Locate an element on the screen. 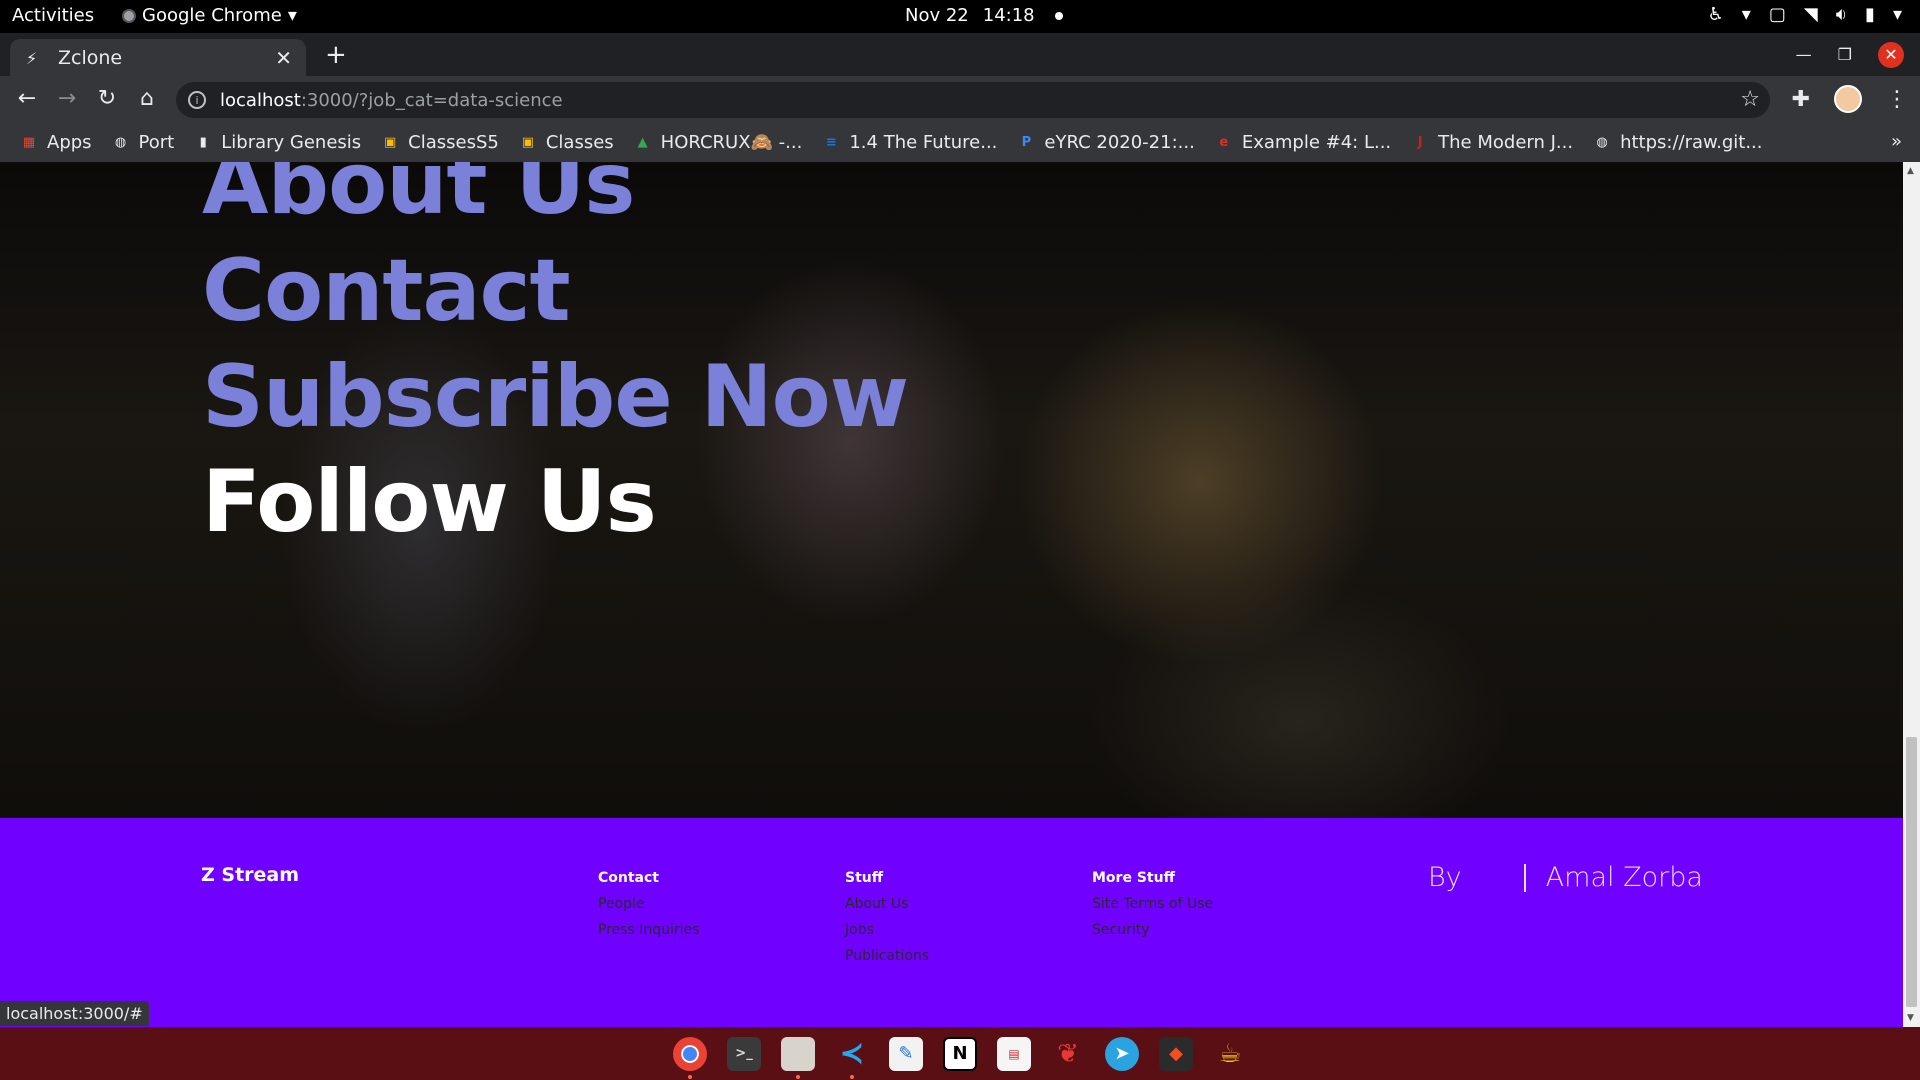  app-menu-label: Google Chrome is located at coordinates (212, 15).